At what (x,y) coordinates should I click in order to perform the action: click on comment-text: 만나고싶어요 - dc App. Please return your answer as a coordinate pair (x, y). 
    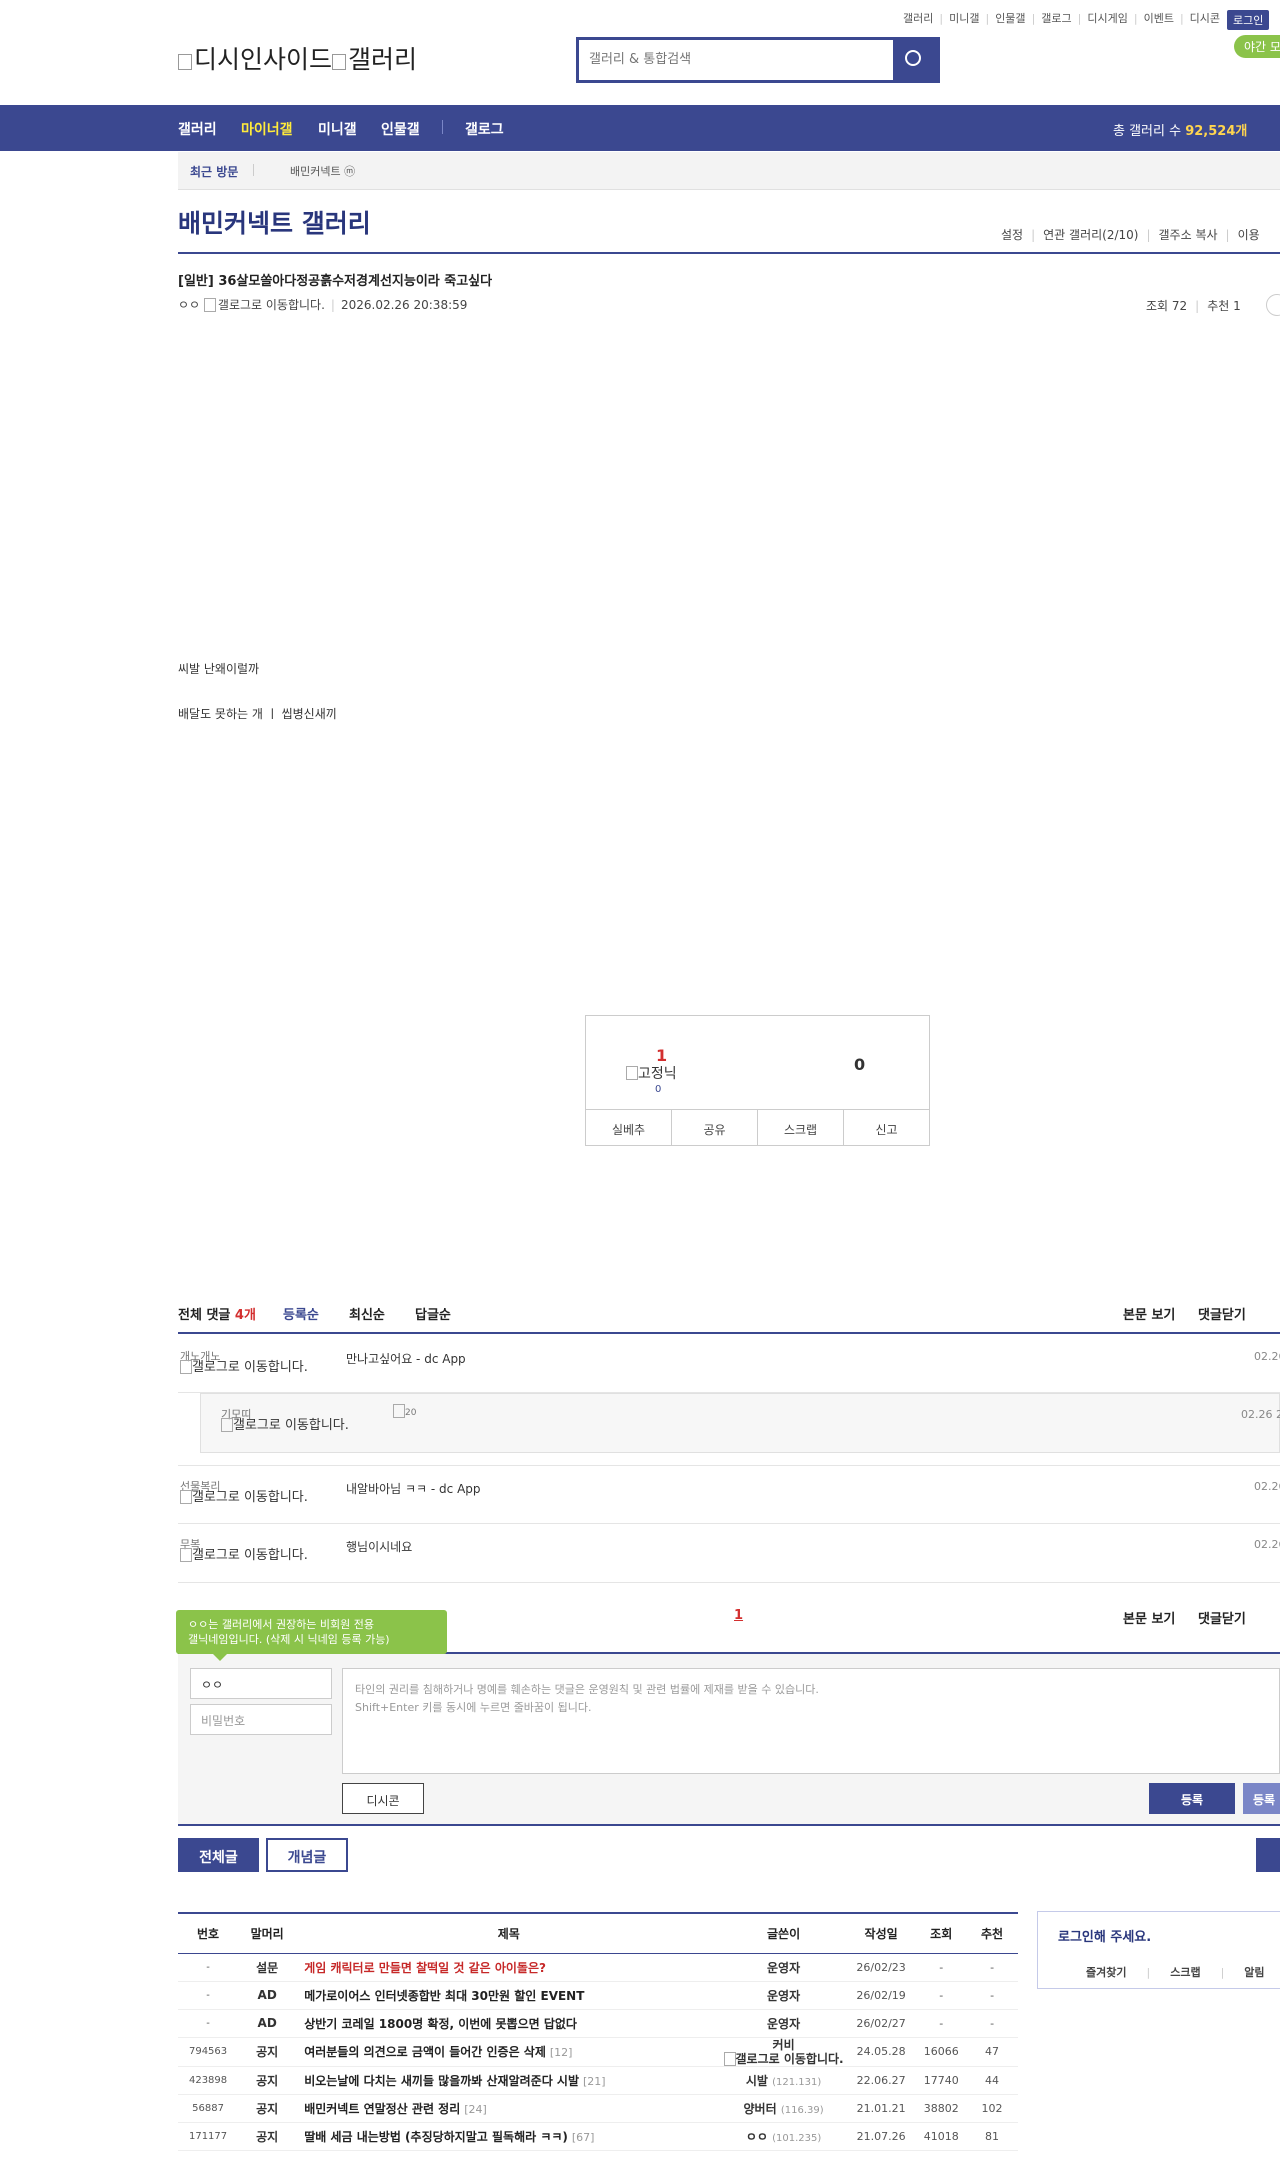
    Looking at the image, I should click on (406, 1359).